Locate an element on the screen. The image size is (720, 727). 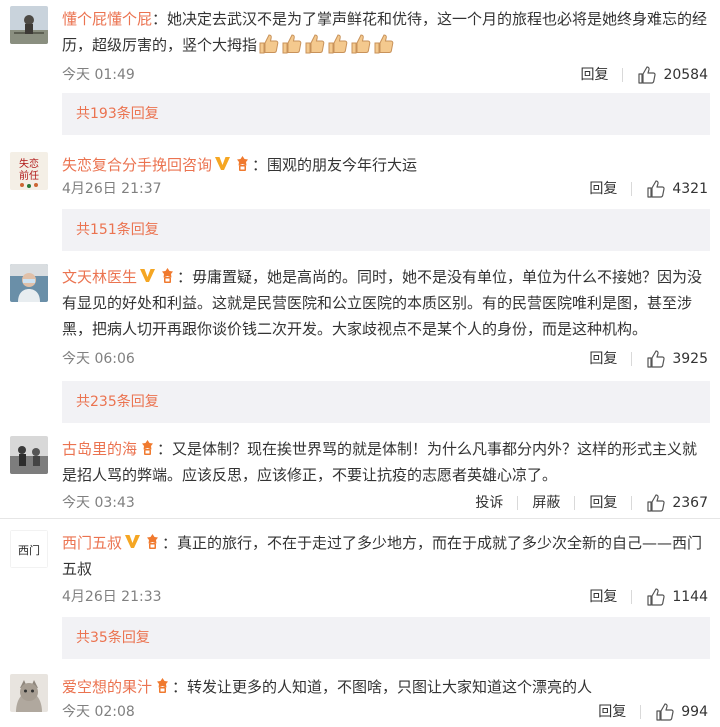
avatar-text: 前任 is located at coordinates (29, 175).